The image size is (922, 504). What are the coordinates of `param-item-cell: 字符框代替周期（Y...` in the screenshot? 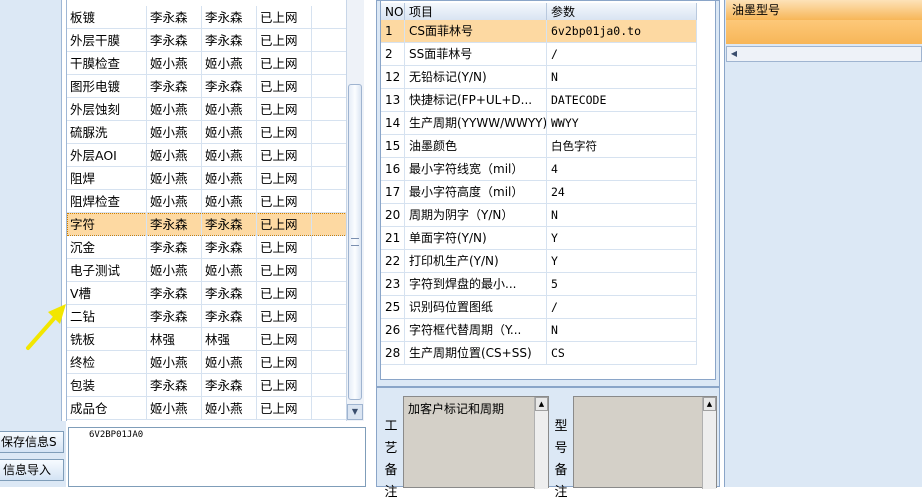 It's located at (476, 330).